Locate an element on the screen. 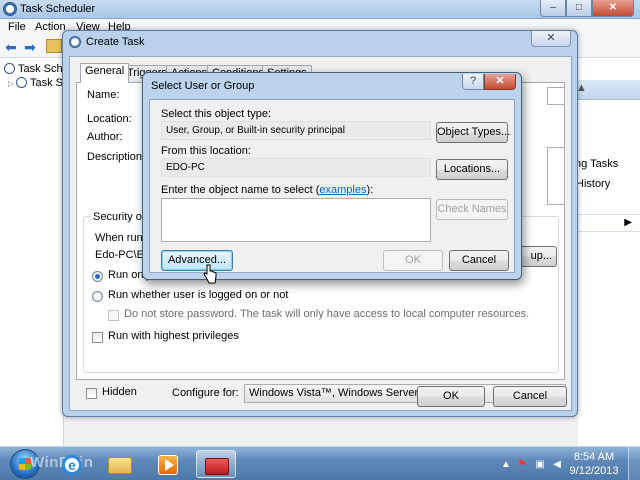 The image size is (640, 480). submenu-arrow-icon: ▶ is located at coordinates (628, 222).